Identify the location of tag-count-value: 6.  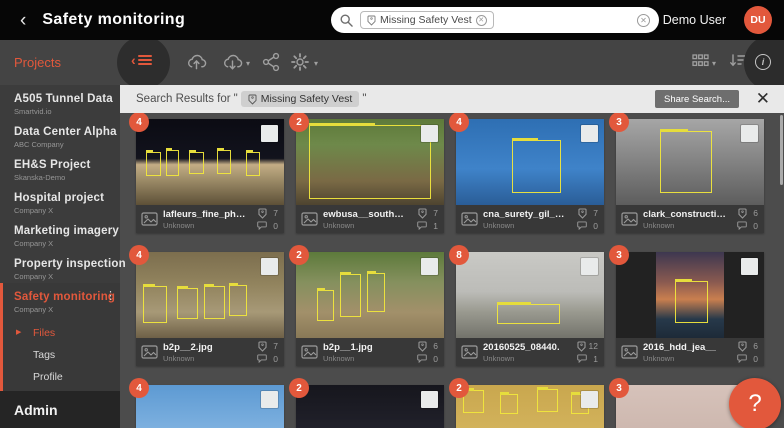
(435, 346).